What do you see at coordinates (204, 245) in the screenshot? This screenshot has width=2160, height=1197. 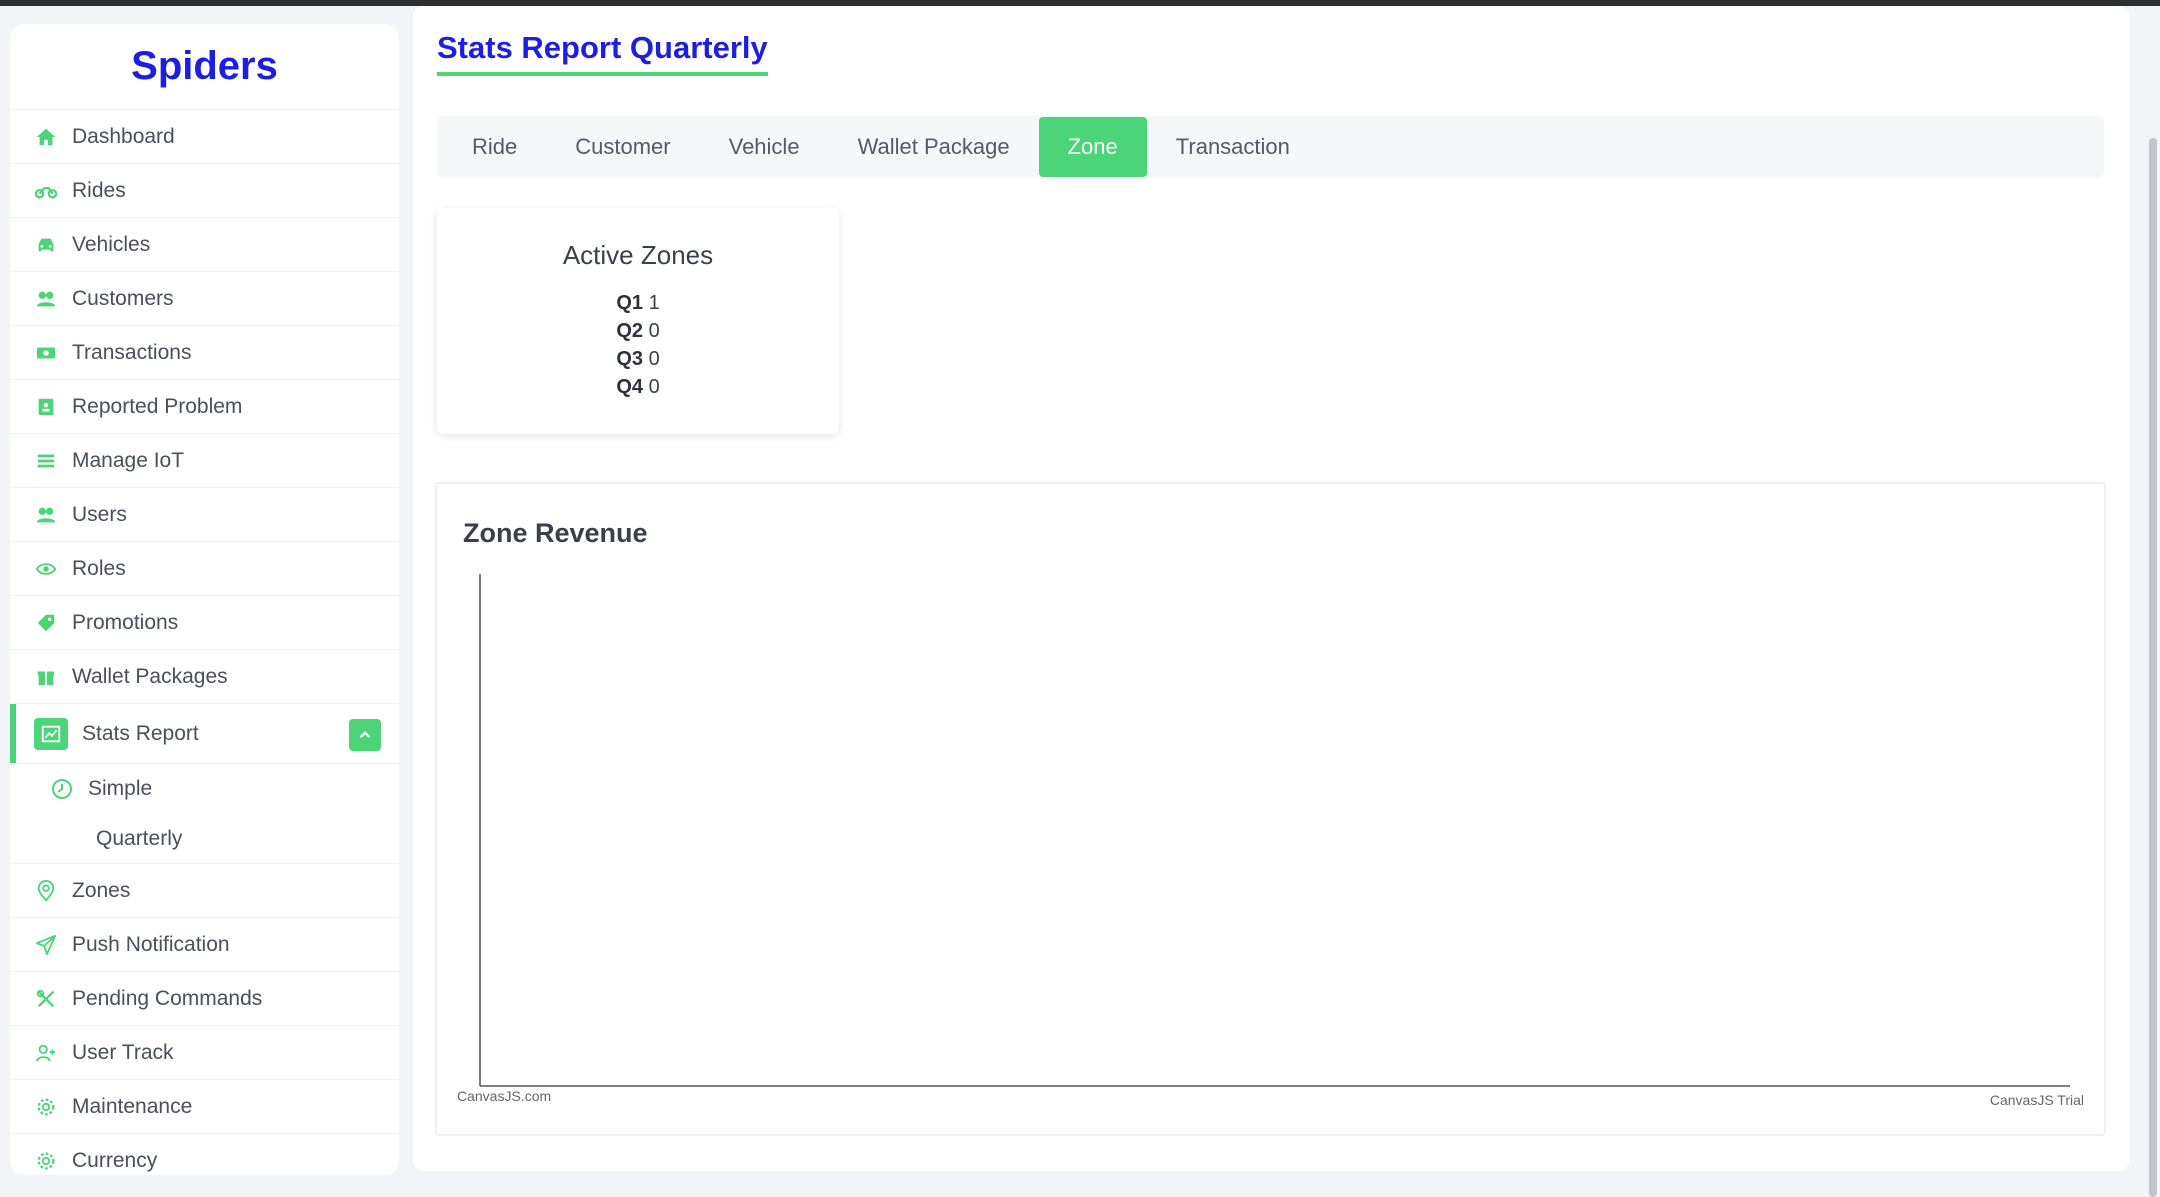 I see `sidebar-item-vehicles: Vehicles` at bounding box center [204, 245].